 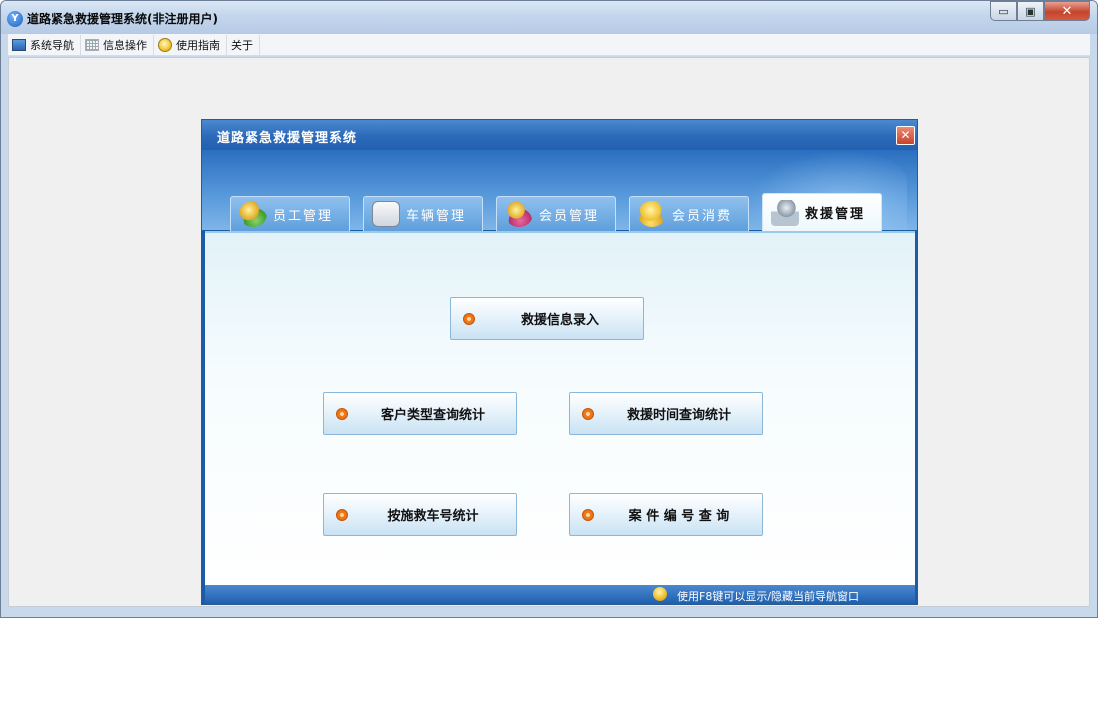 I want to click on window-title: 道路紧急救援管理系统(非注册用户), so click(x=122, y=19).